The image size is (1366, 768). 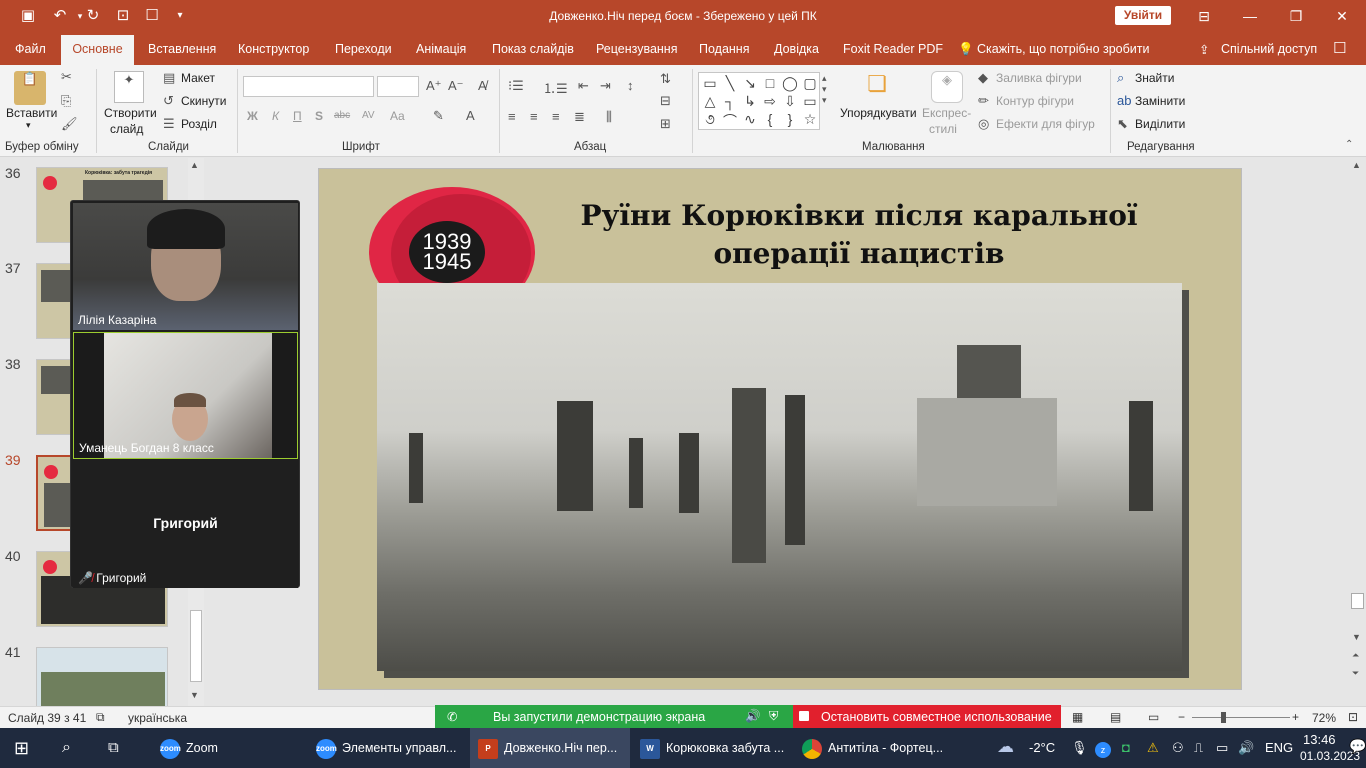 I want to click on font-color-icon: A, so click(x=470, y=115).